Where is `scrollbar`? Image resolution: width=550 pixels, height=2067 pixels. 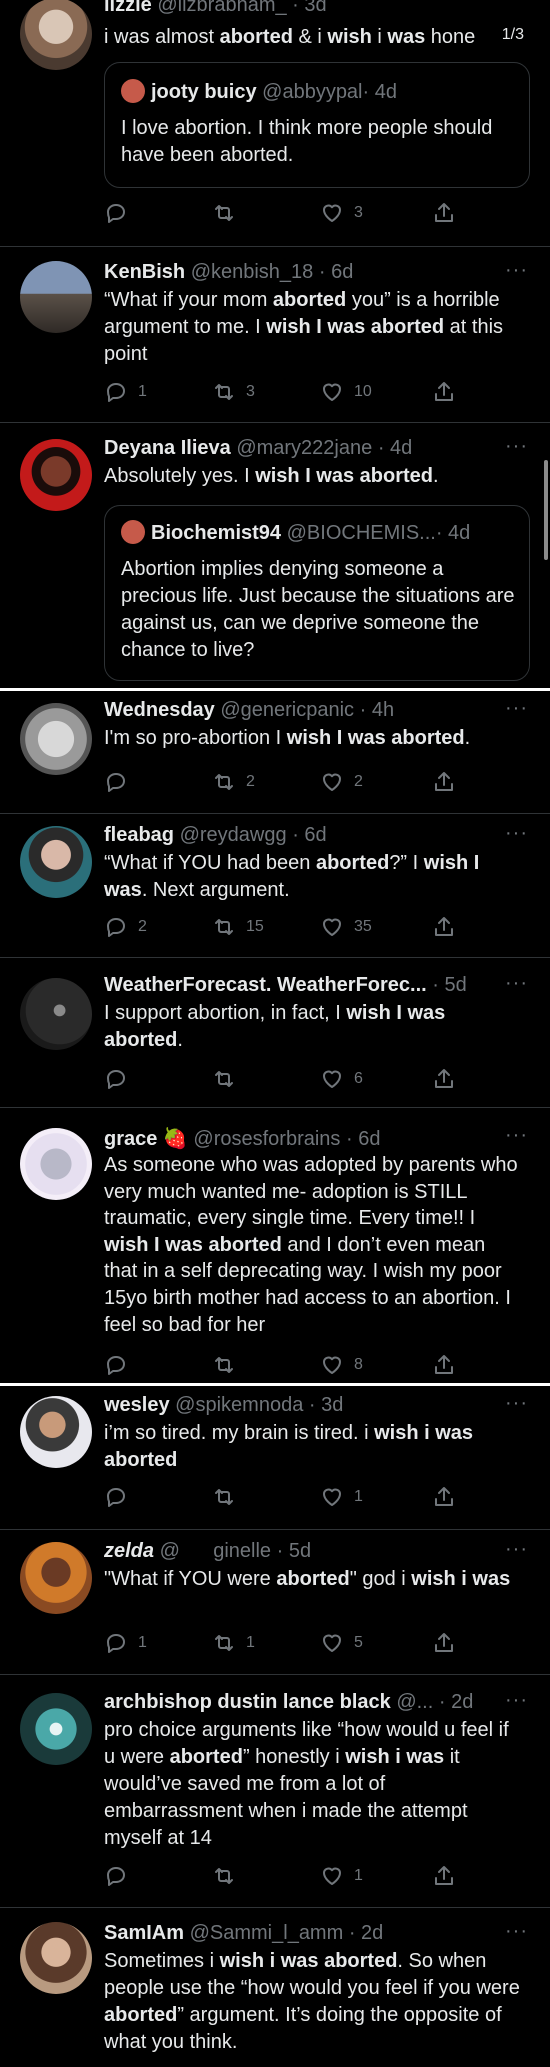
scrollbar is located at coordinates (546, 510).